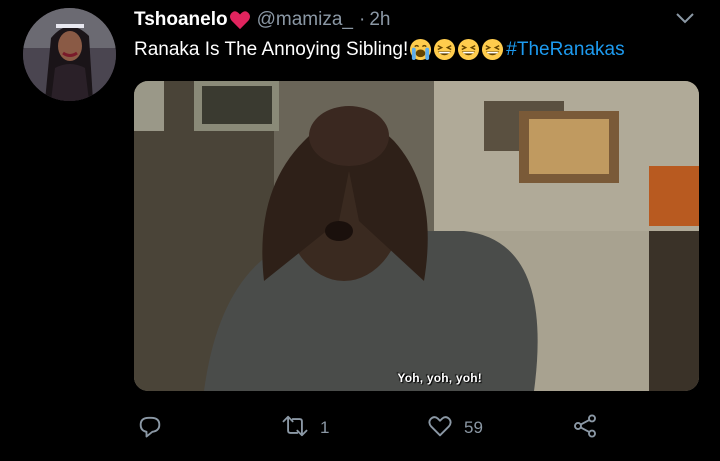  I want to click on retweet-button: 1, so click(304, 428).